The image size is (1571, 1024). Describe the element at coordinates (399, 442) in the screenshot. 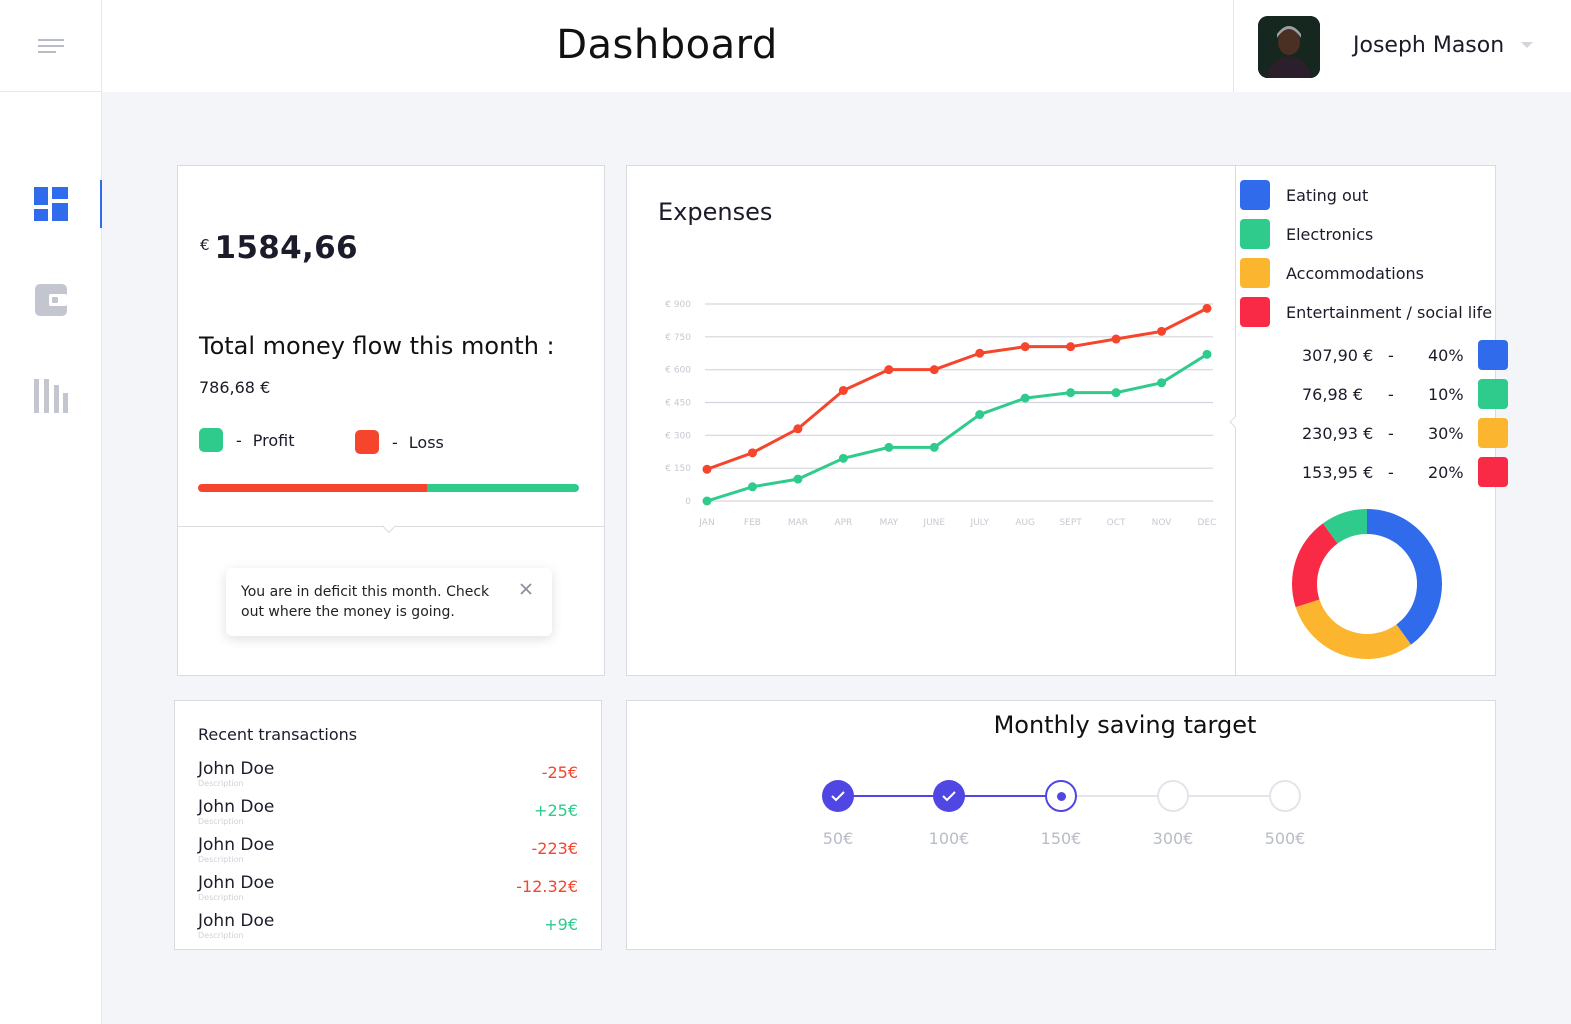

I see `legend-loss: - Loss` at that location.